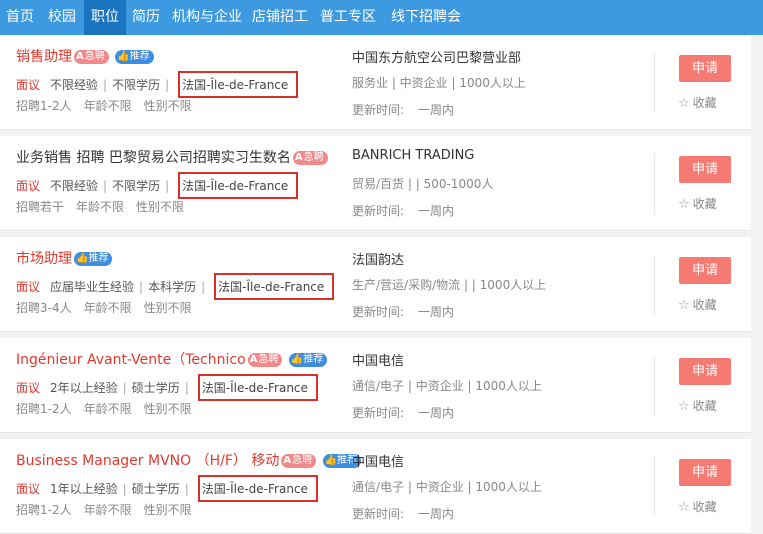 The width and height of the screenshot is (763, 534). What do you see at coordinates (20, 17) in the screenshot?
I see `nav-home: 首页` at bounding box center [20, 17].